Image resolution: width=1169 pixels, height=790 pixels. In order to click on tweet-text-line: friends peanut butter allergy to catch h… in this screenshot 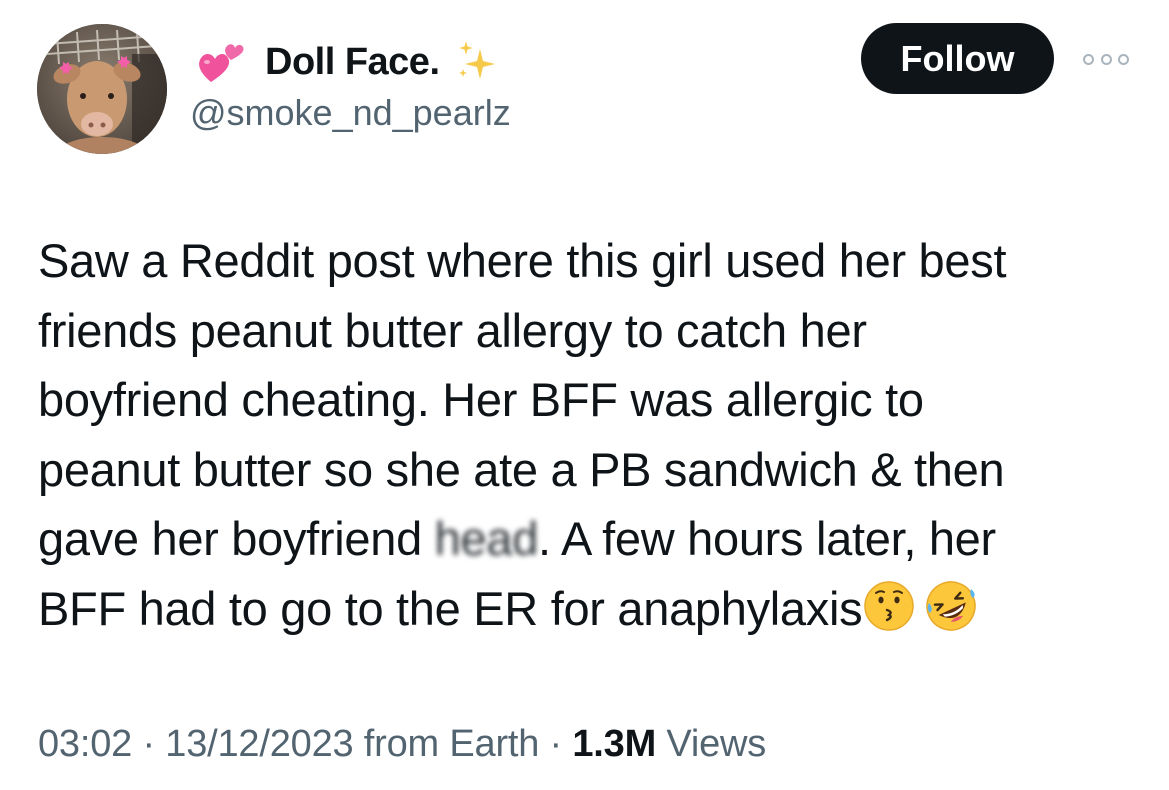, I will do `click(452, 330)`.